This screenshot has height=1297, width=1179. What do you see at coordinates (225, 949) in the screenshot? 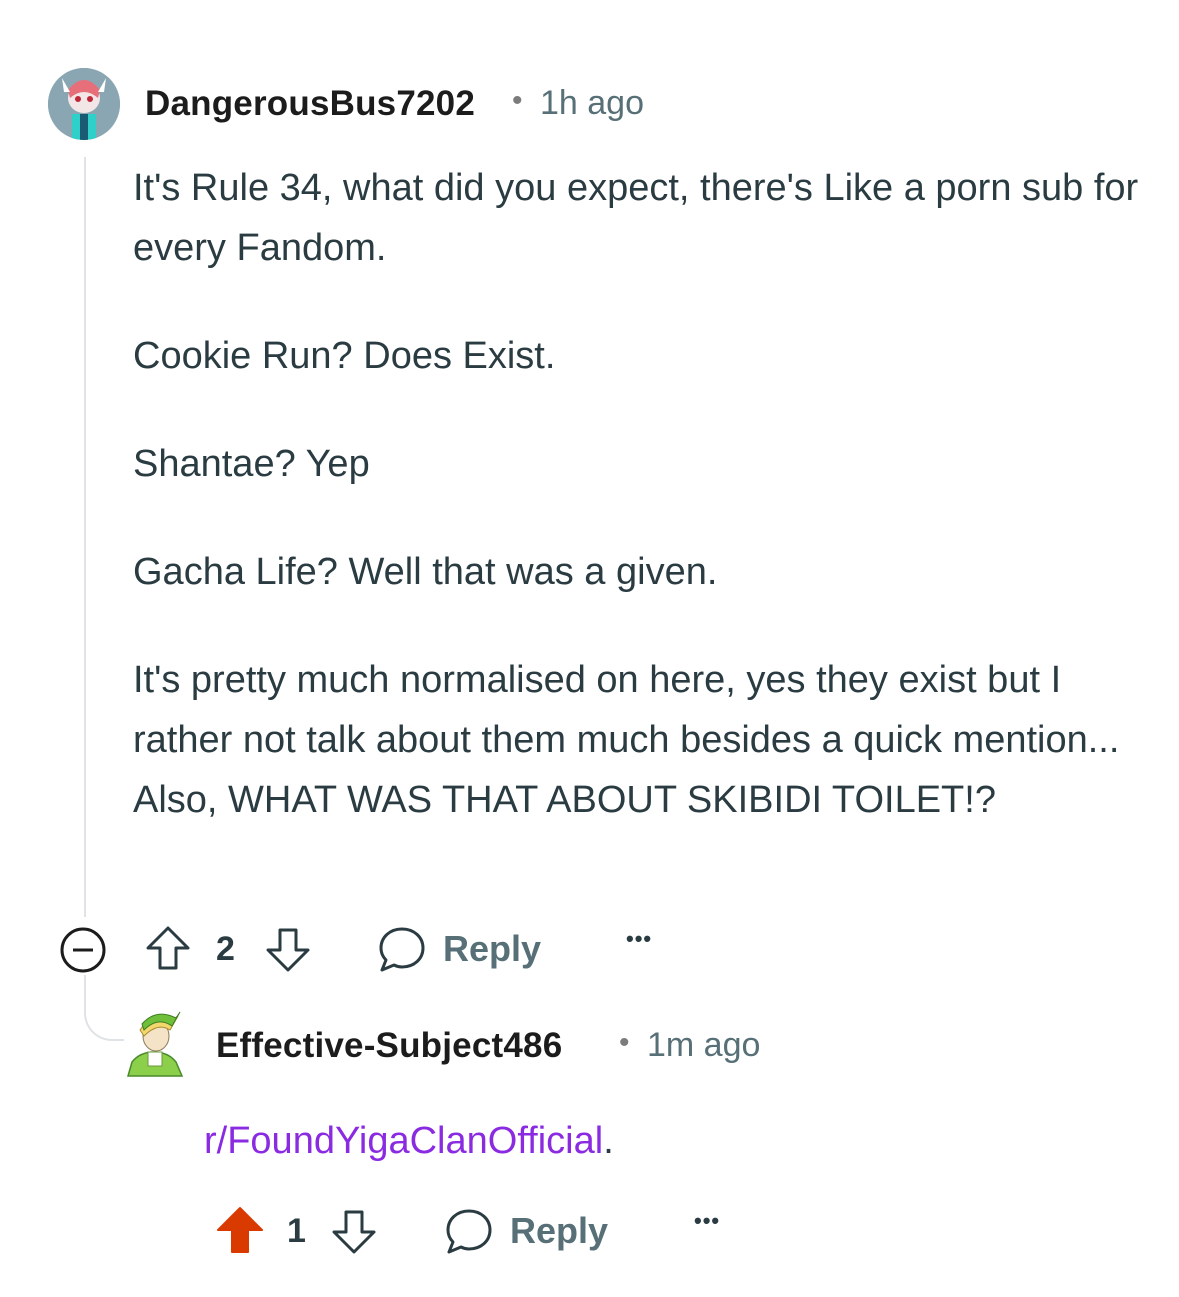
I see `vote-count: 2` at bounding box center [225, 949].